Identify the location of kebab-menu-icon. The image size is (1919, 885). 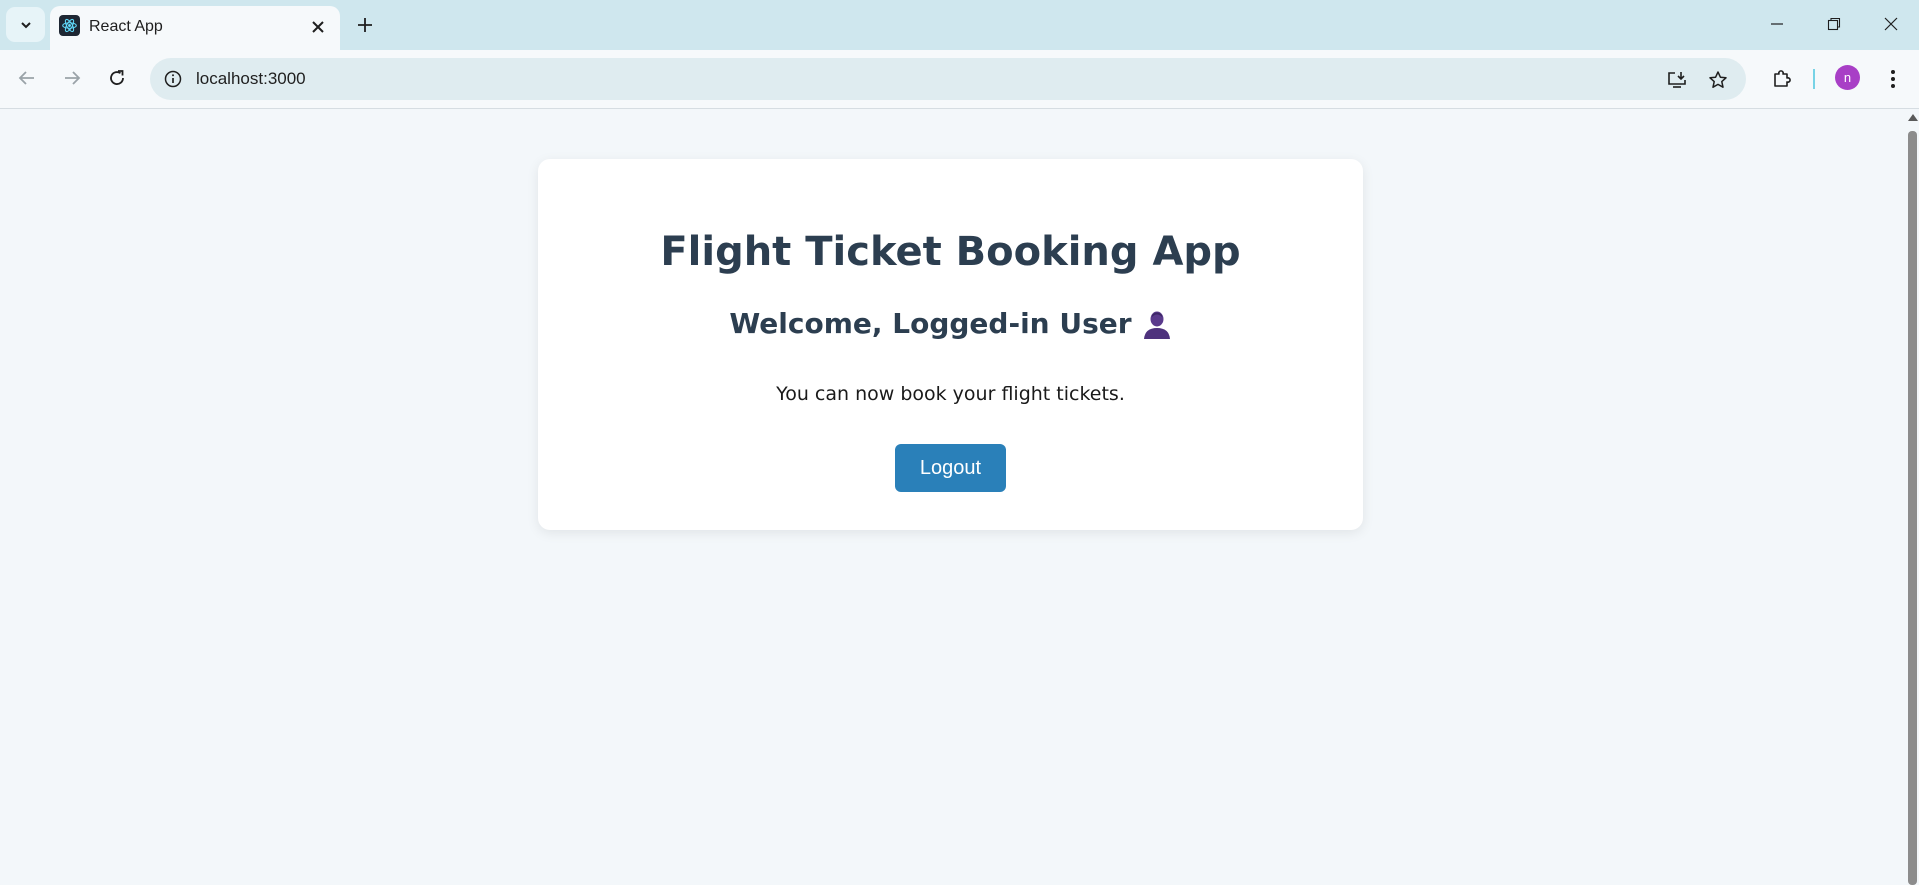
(1893, 79).